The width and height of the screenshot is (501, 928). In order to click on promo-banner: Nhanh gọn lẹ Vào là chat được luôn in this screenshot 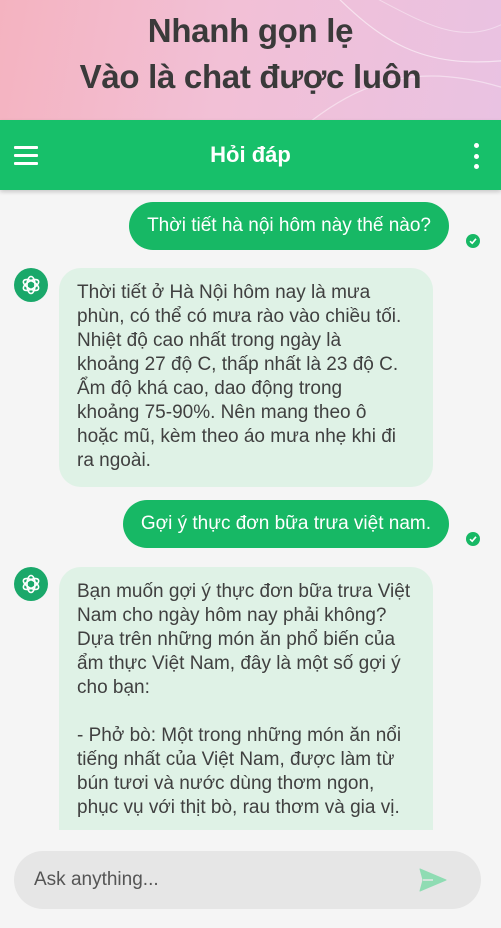, I will do `click(250, 60)`.